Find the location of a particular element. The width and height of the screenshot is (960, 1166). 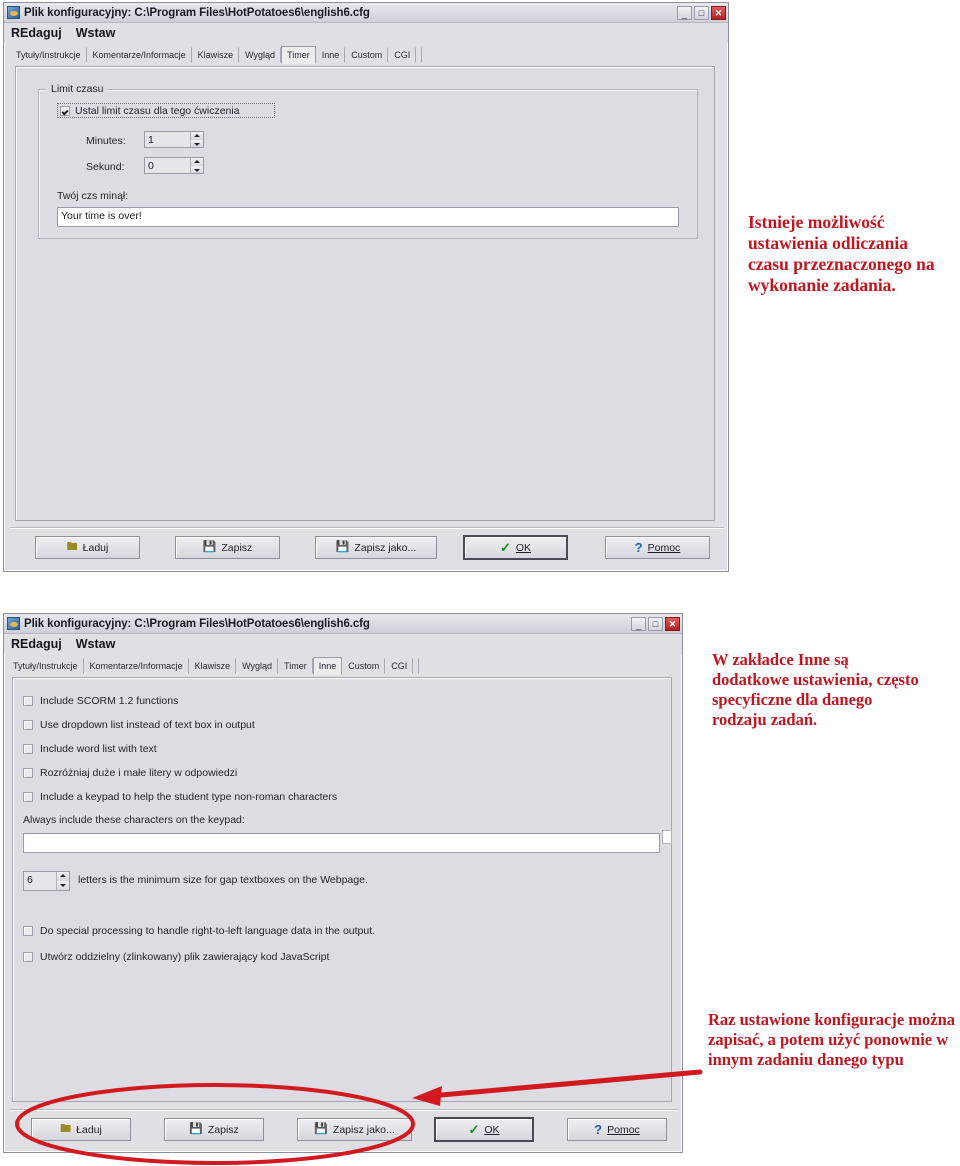

seconds-spin-arrows is located at coordinates (196, 165).